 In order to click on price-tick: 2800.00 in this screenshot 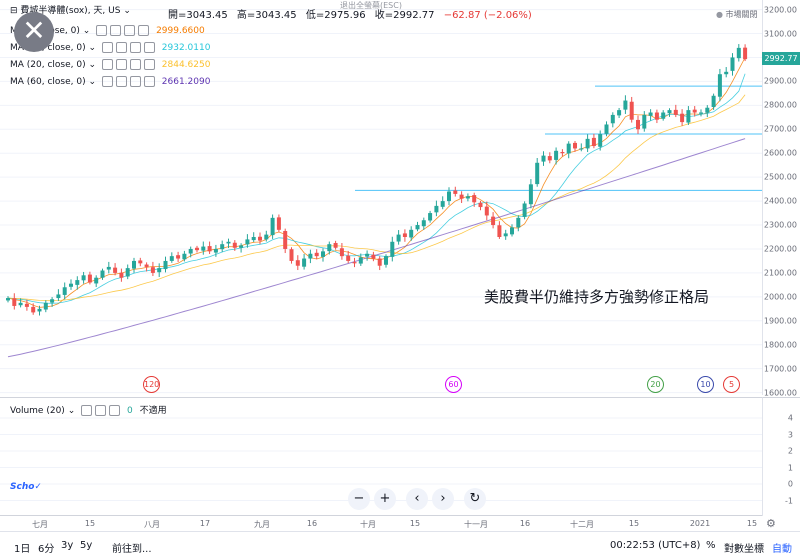, I will do `click(780, 105)`.